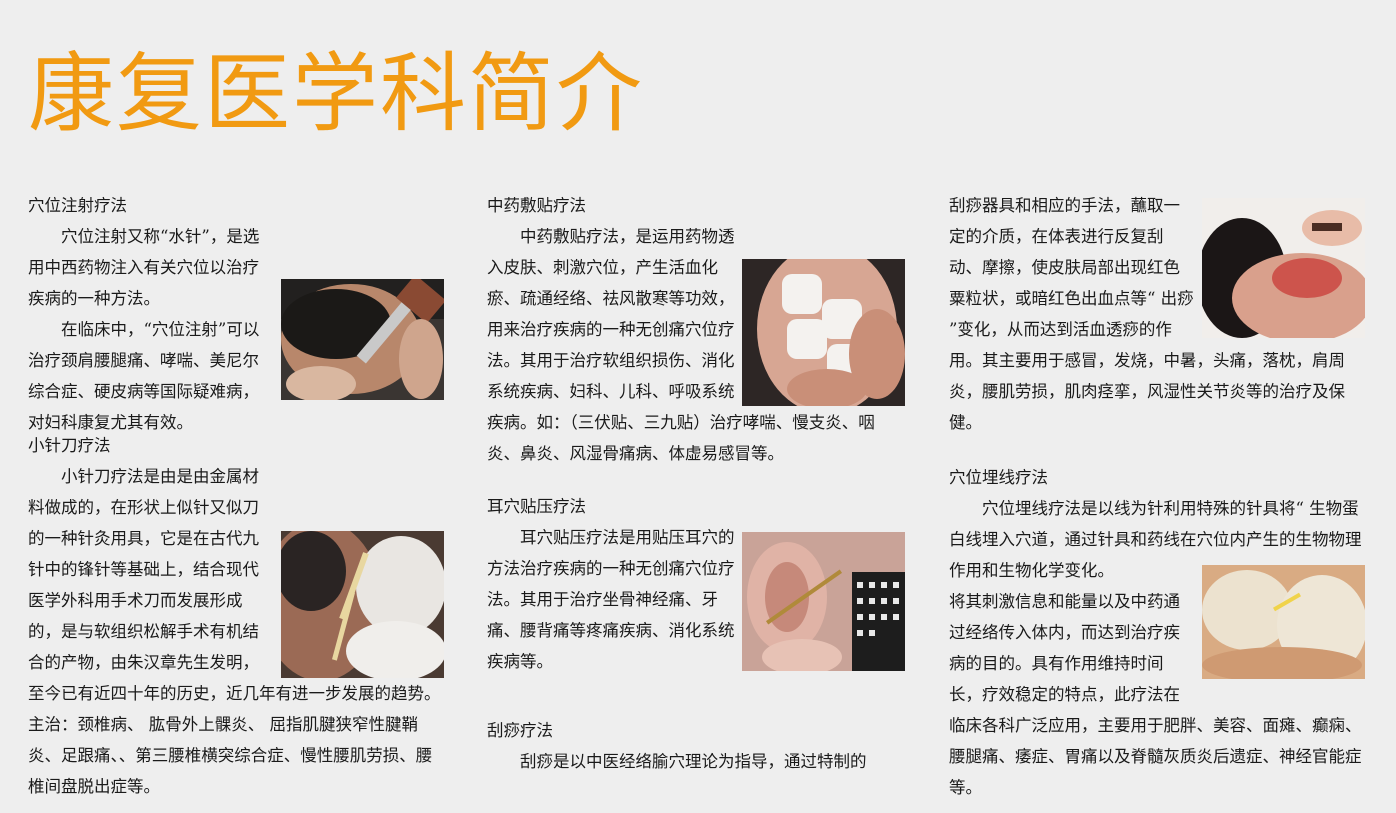 The width and height of the screenshot is (1396, 813). I want to click on section-heading: 刮痧疗法, so click(520, 730).